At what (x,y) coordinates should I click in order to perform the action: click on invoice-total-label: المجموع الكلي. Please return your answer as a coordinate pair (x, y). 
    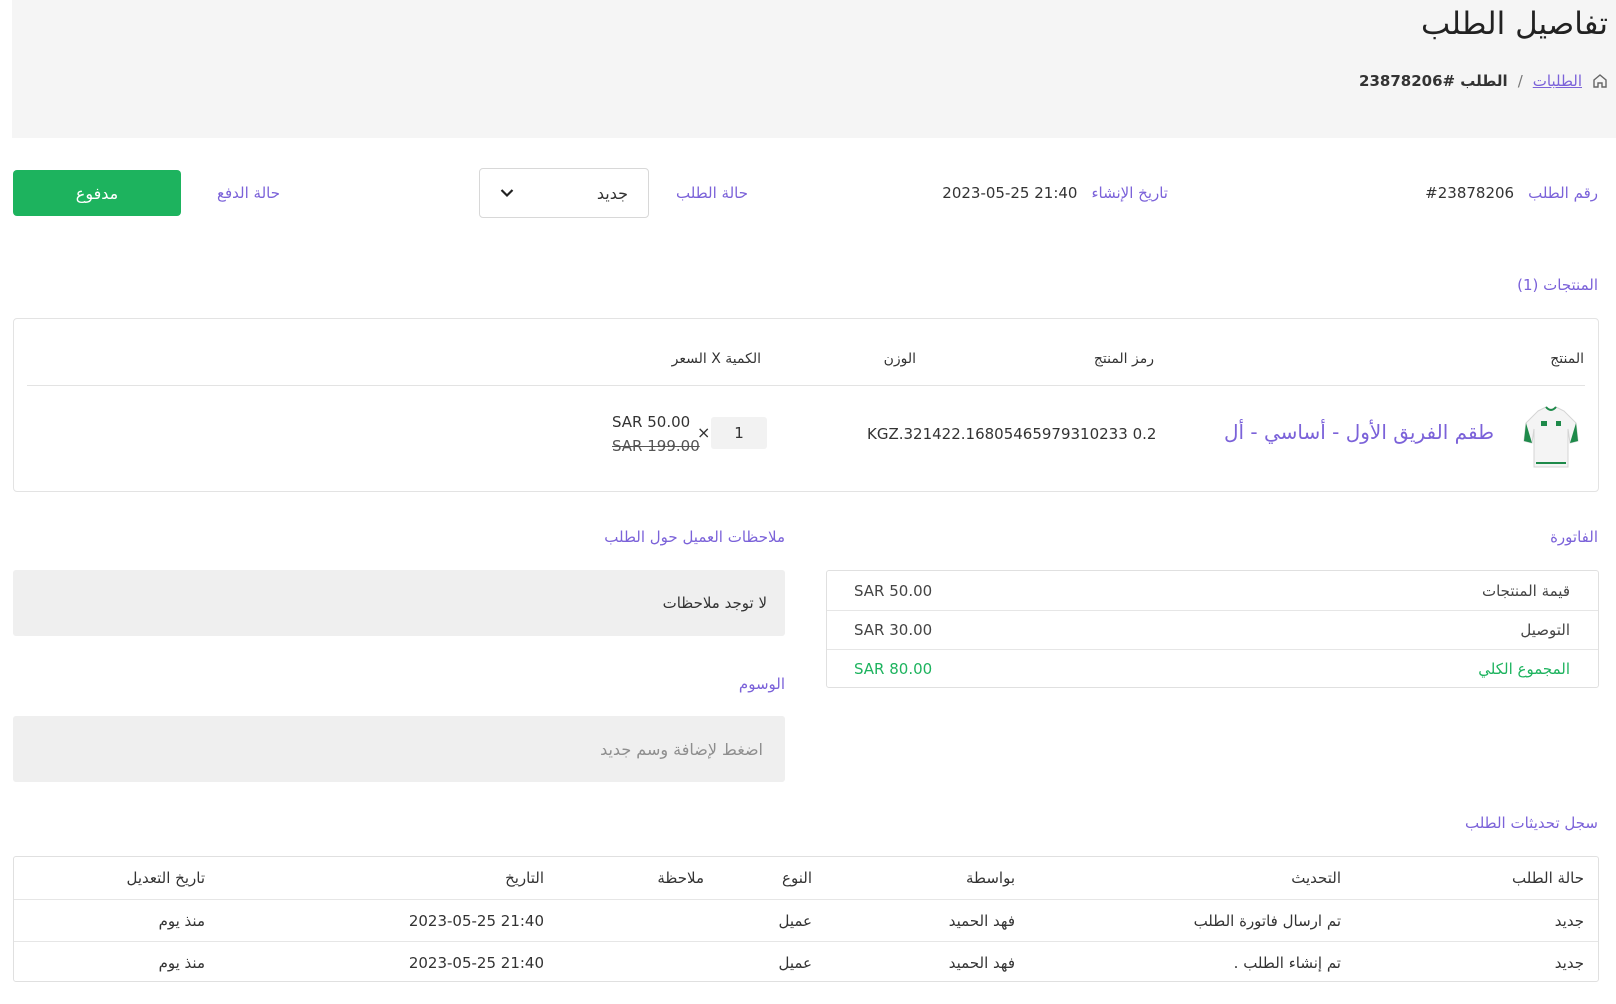
    Looking at the image, I should click on (1524, 669).